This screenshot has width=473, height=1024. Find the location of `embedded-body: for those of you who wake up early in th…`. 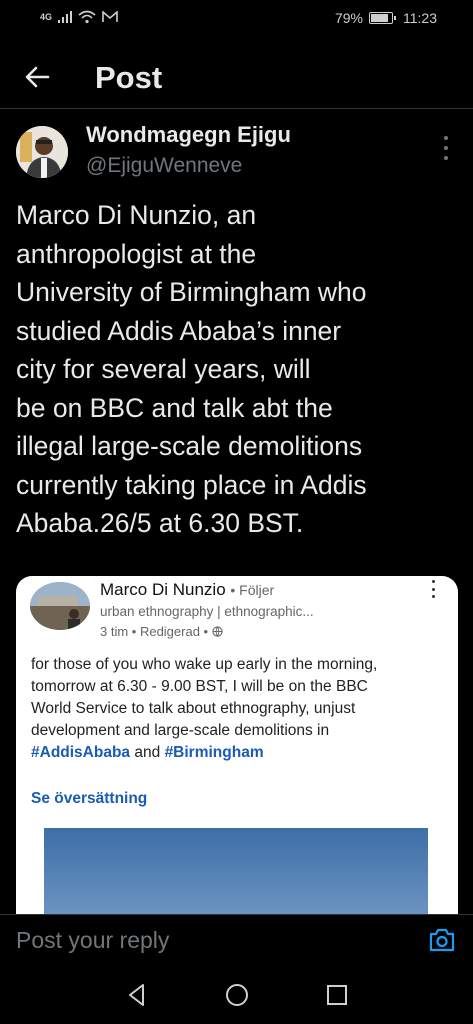

embedded-body: for those of you who wake up early in th… is located at coordinates (236, 709).